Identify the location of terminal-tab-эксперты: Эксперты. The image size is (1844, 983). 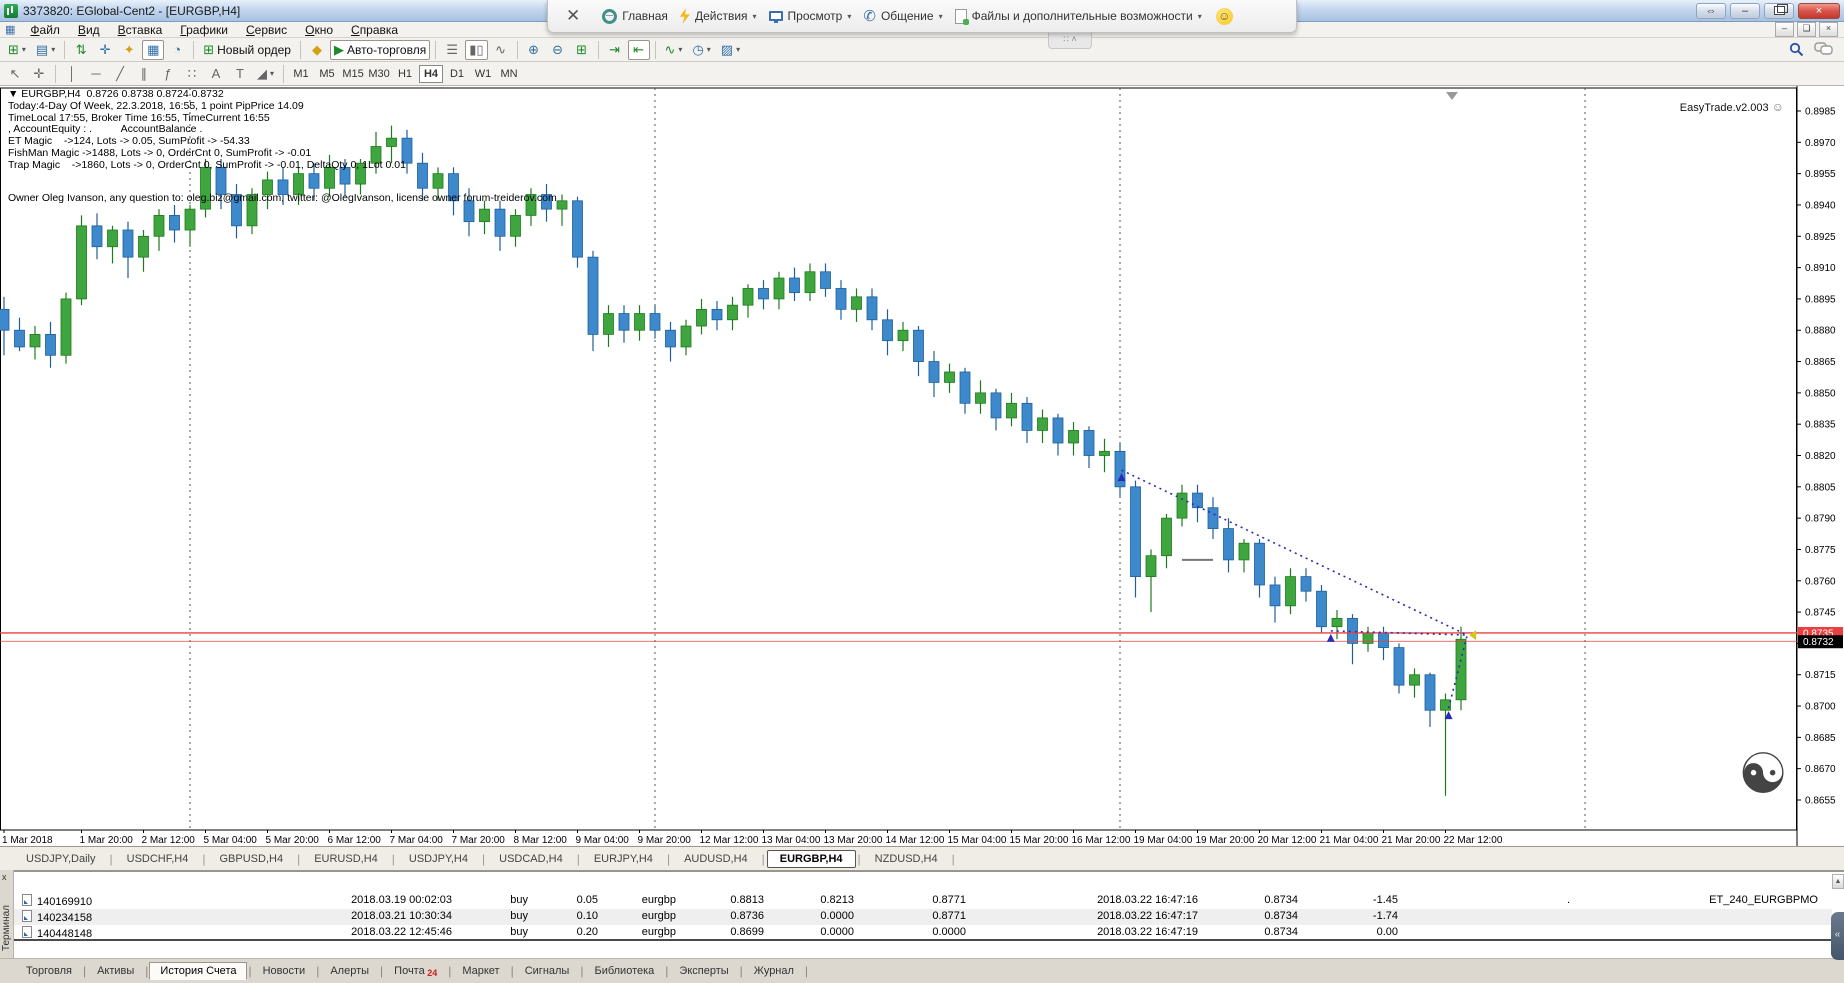
(703, 971).